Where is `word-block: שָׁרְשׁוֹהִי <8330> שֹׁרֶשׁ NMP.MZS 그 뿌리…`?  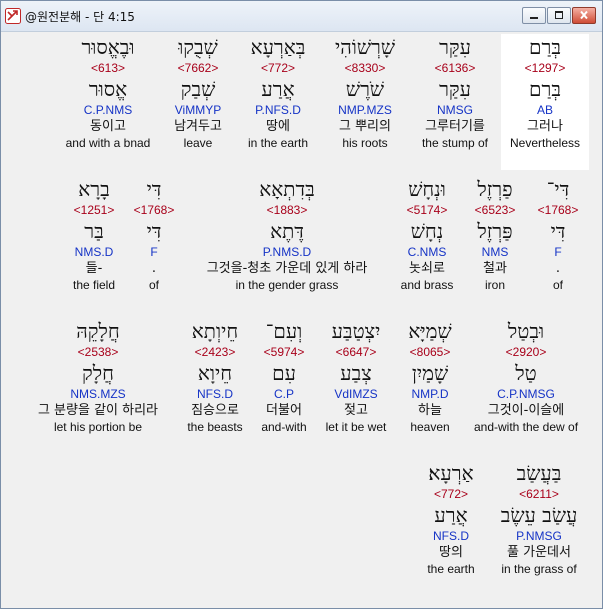 word-block: שָׁרְשׁוֹהִי <8330> שֹׁרֶשׁ NMP.MZS 그 뿌리… is located at coordinates (365, 102).